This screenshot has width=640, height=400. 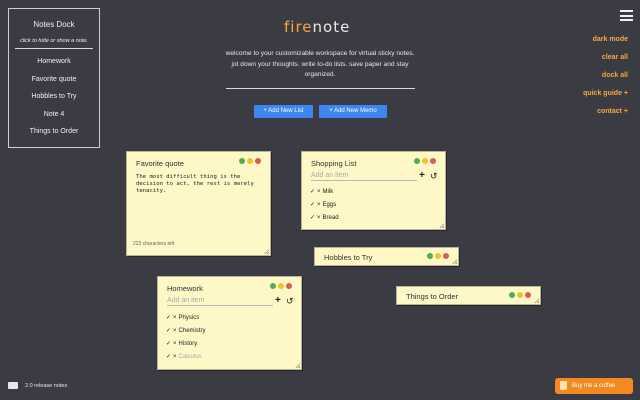 I want to click on clear-all-link: clear all, so click(x=615, y=57).